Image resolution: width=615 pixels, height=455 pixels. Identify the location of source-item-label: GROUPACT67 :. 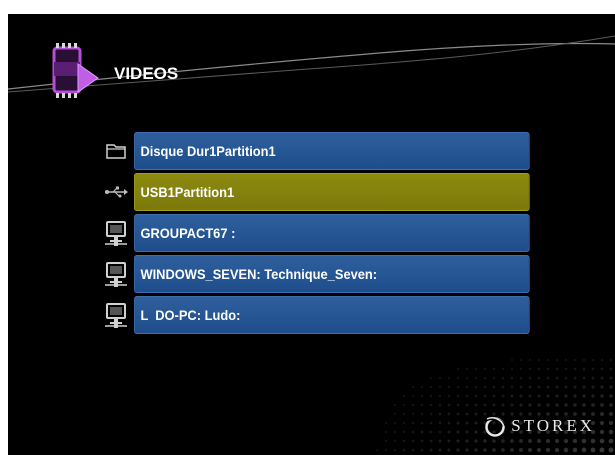
(332, 233).